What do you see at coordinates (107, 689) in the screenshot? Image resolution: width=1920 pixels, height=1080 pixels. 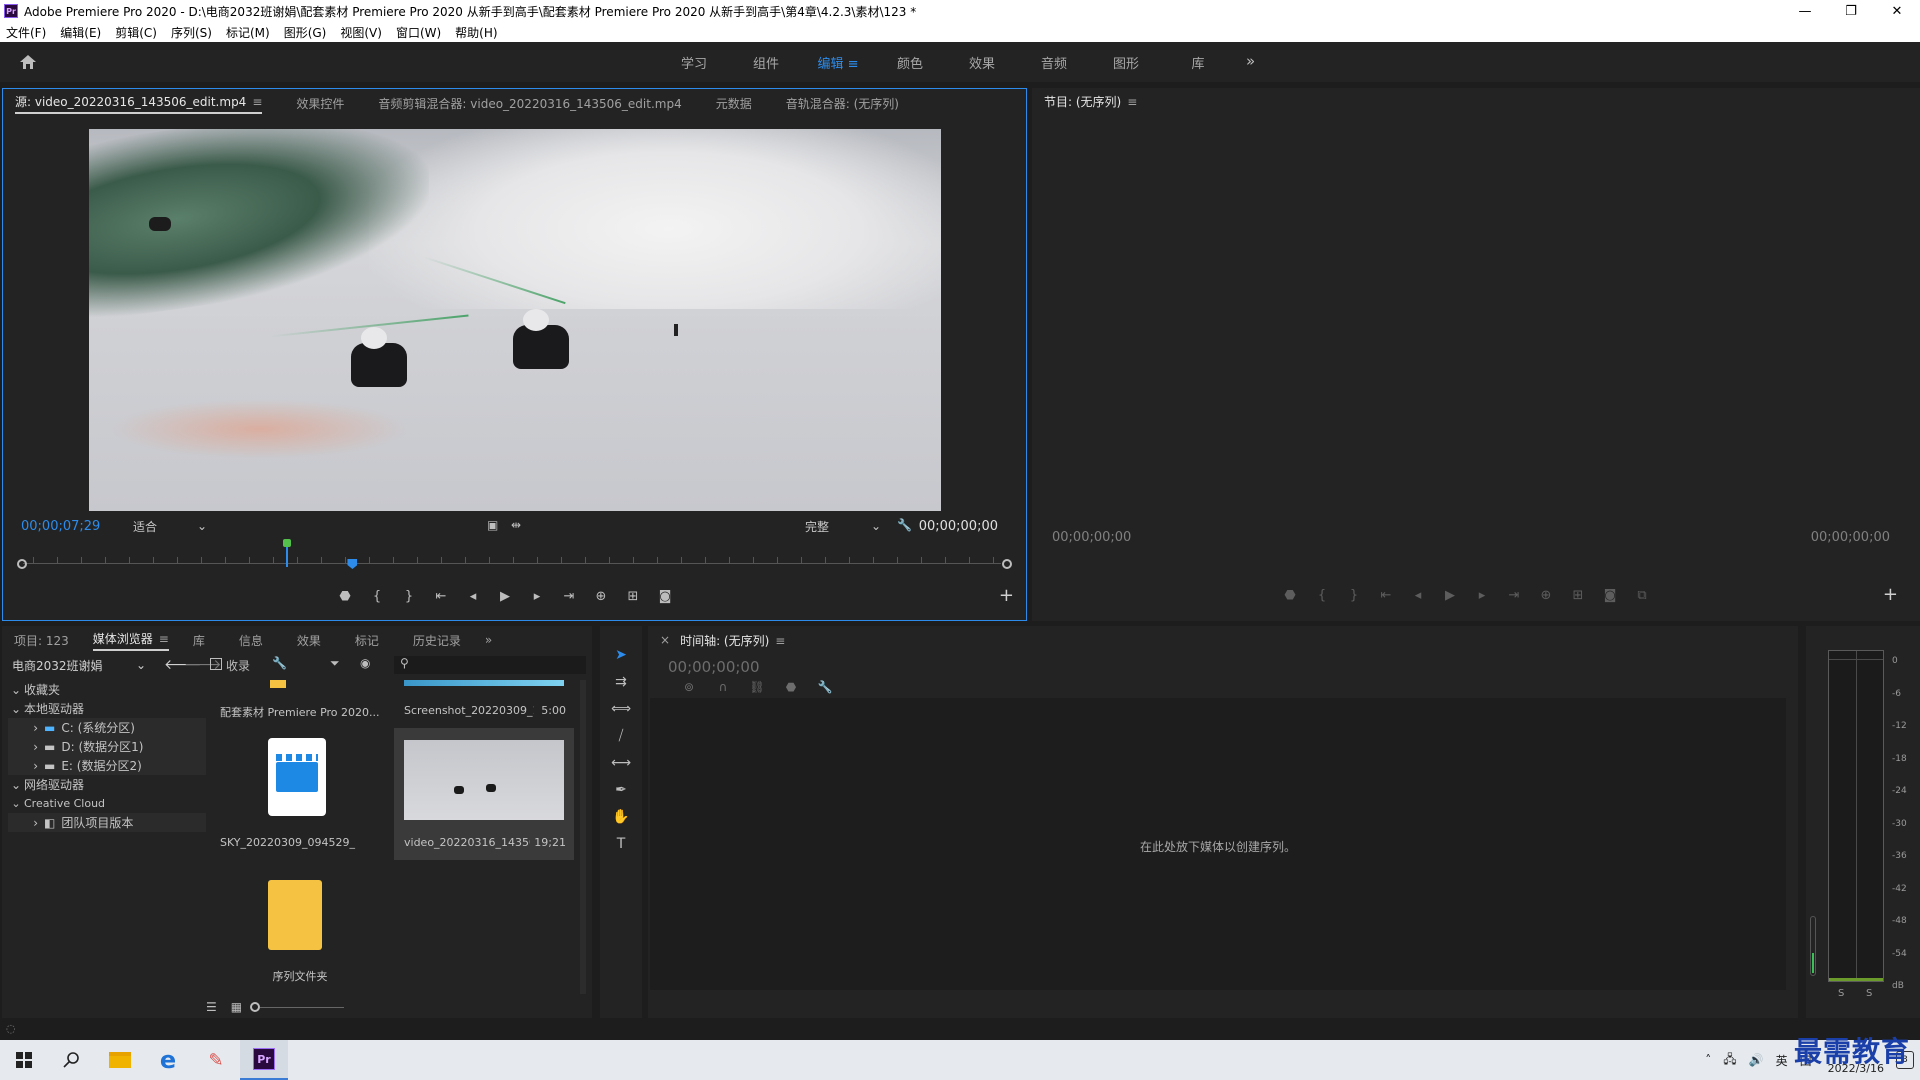 I see `tree-item-favorites: ⌄ 收藏夹` at bounding box center [107, 689].